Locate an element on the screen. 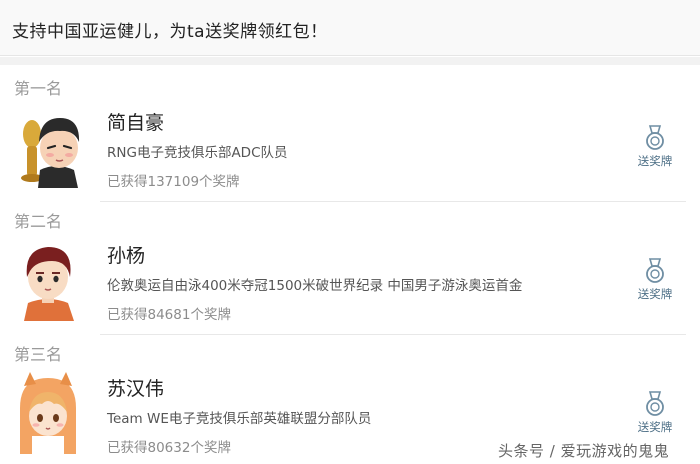 Image resolution: width=700 pixels, height=464 pixels. cartoon-avatar-umaru-icon is located at coordinates (48, 413).